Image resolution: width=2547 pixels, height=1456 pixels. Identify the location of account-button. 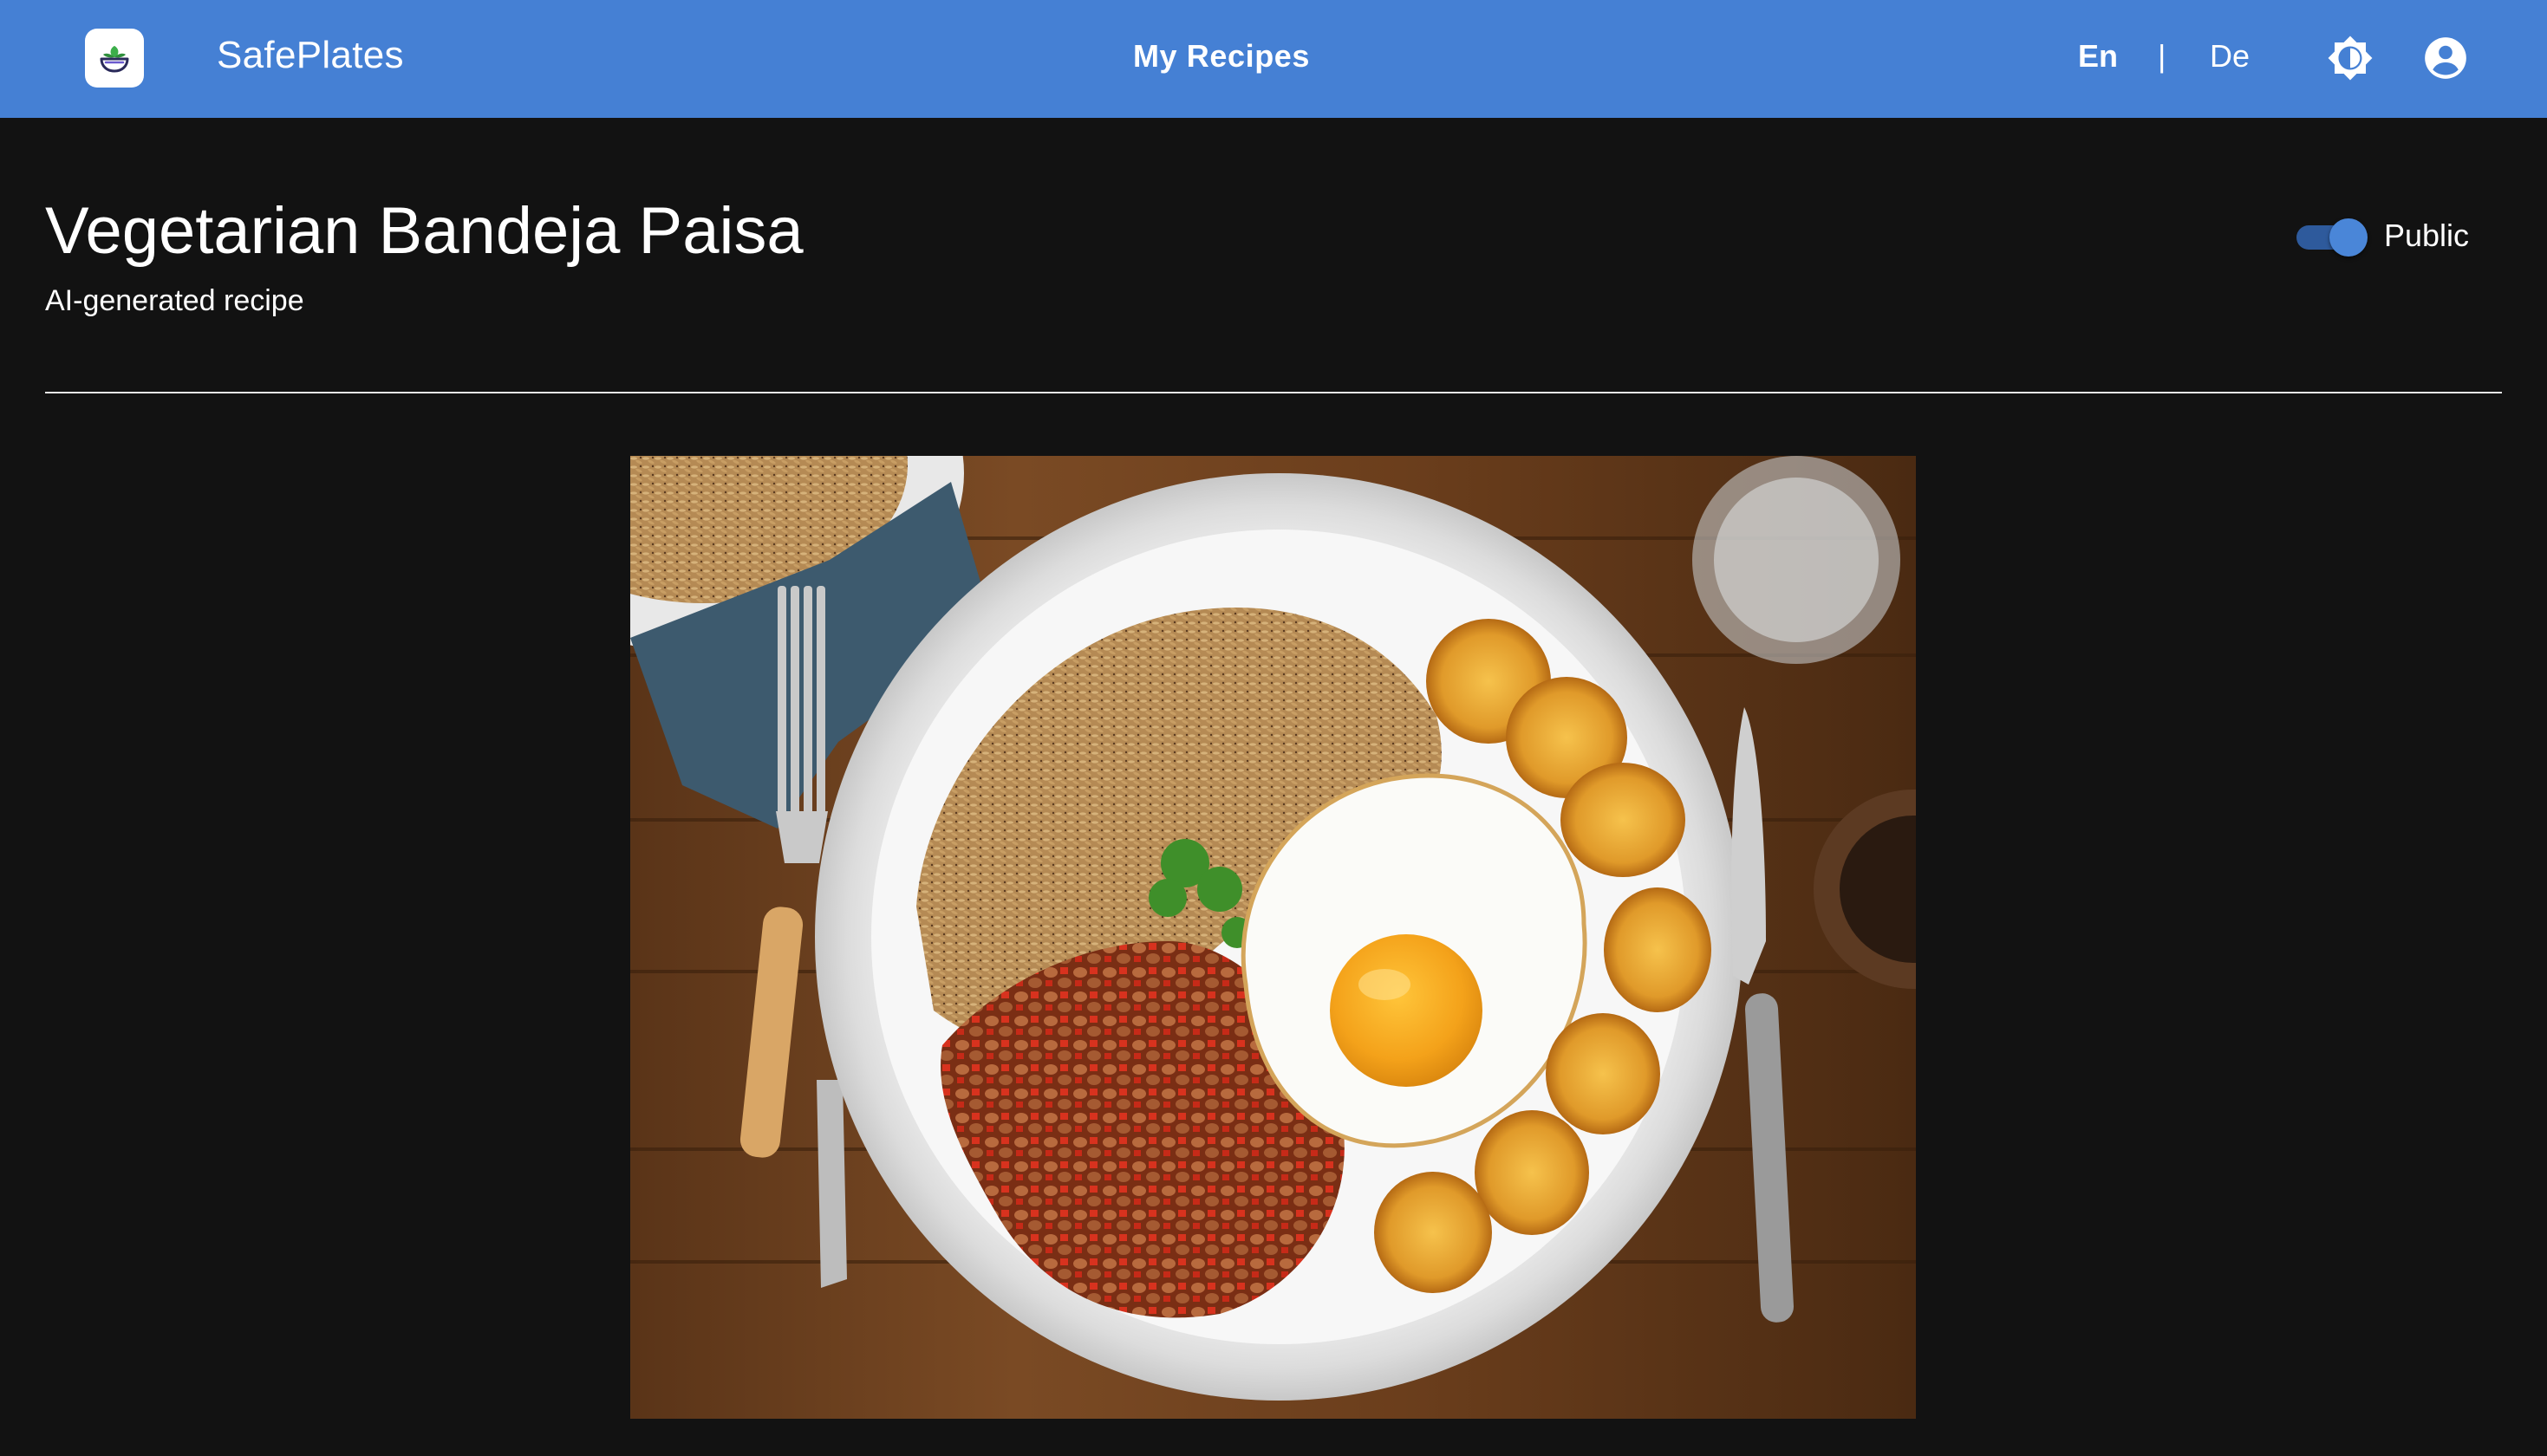
(2445, 58).